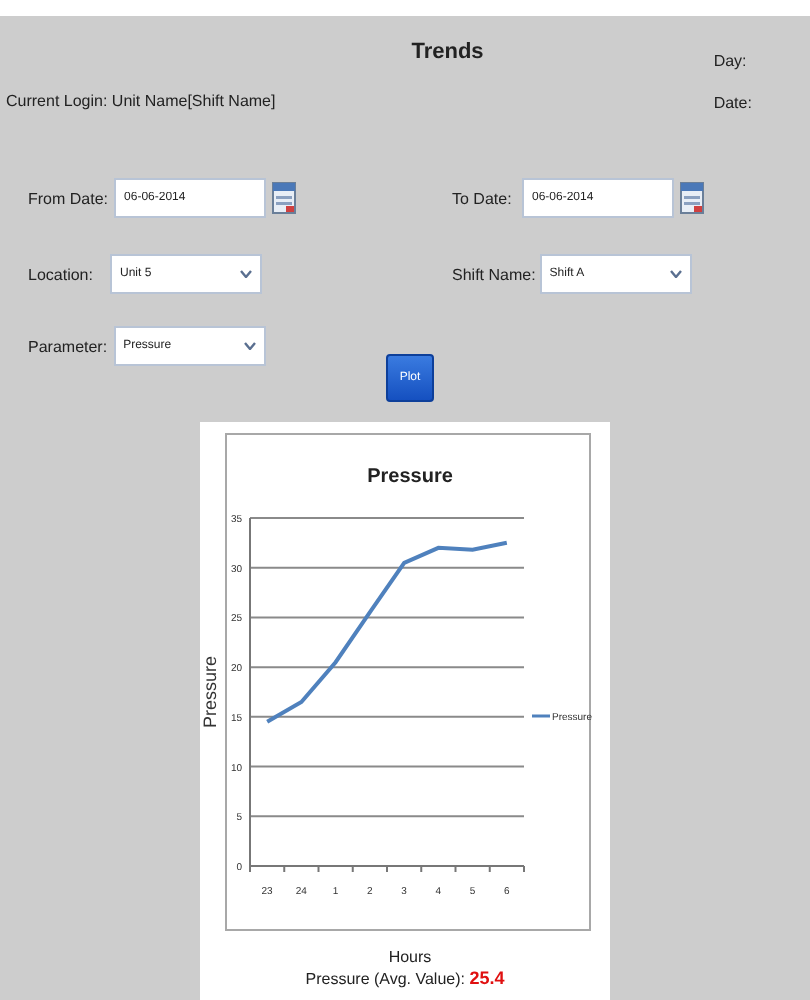 This screenshot has height=1000, width=810. What do you see at coordinates (141, 103) in the screenshot?
I see `current-login-text: Current Login: Unit Name[Shift Name]` at bounding box center [141, 103].